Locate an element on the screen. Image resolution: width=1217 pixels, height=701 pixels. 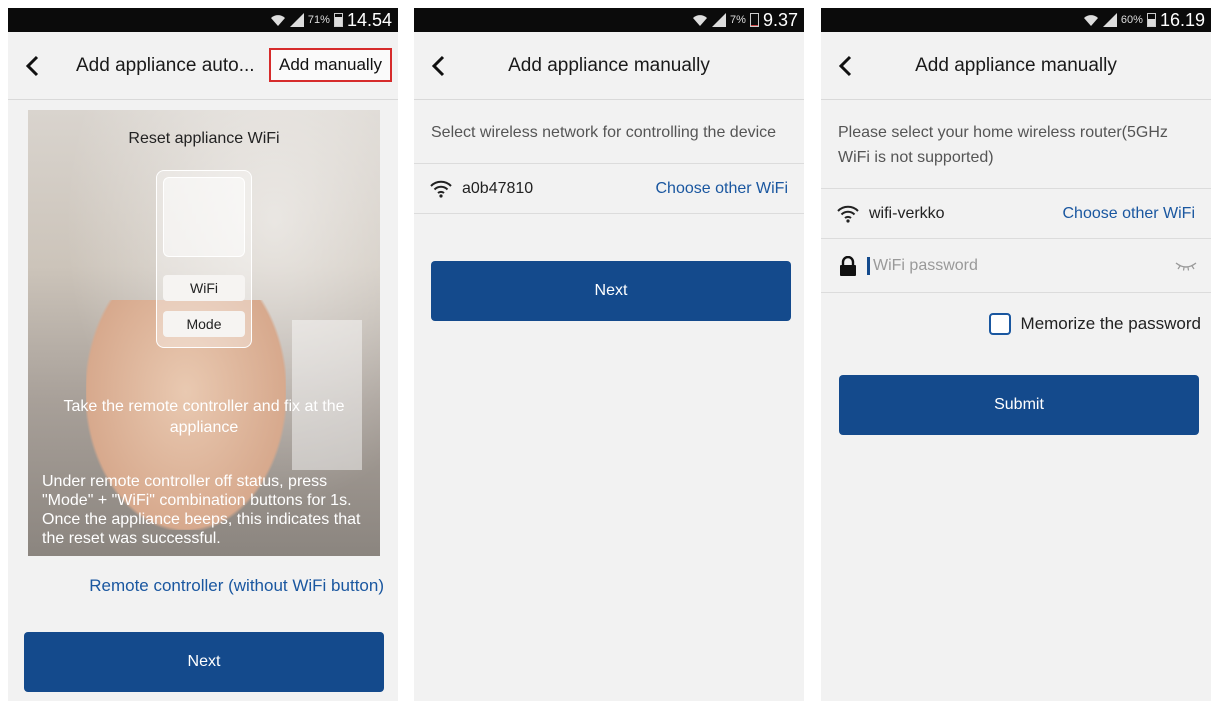
memorize-row: Memorize the password is located at coordinates (1011, 314).